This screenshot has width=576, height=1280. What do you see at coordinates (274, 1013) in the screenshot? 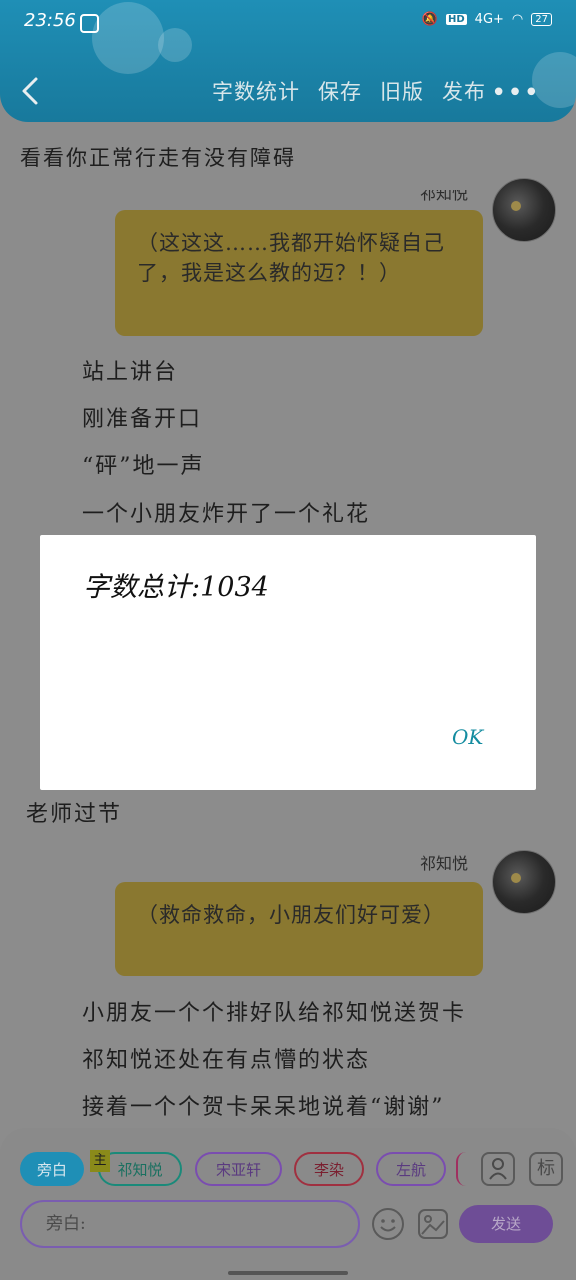
I see `dialogue-line: 小朋友一个个排好队给祁知悦送贺卡` at bounding box center [274, 1013].